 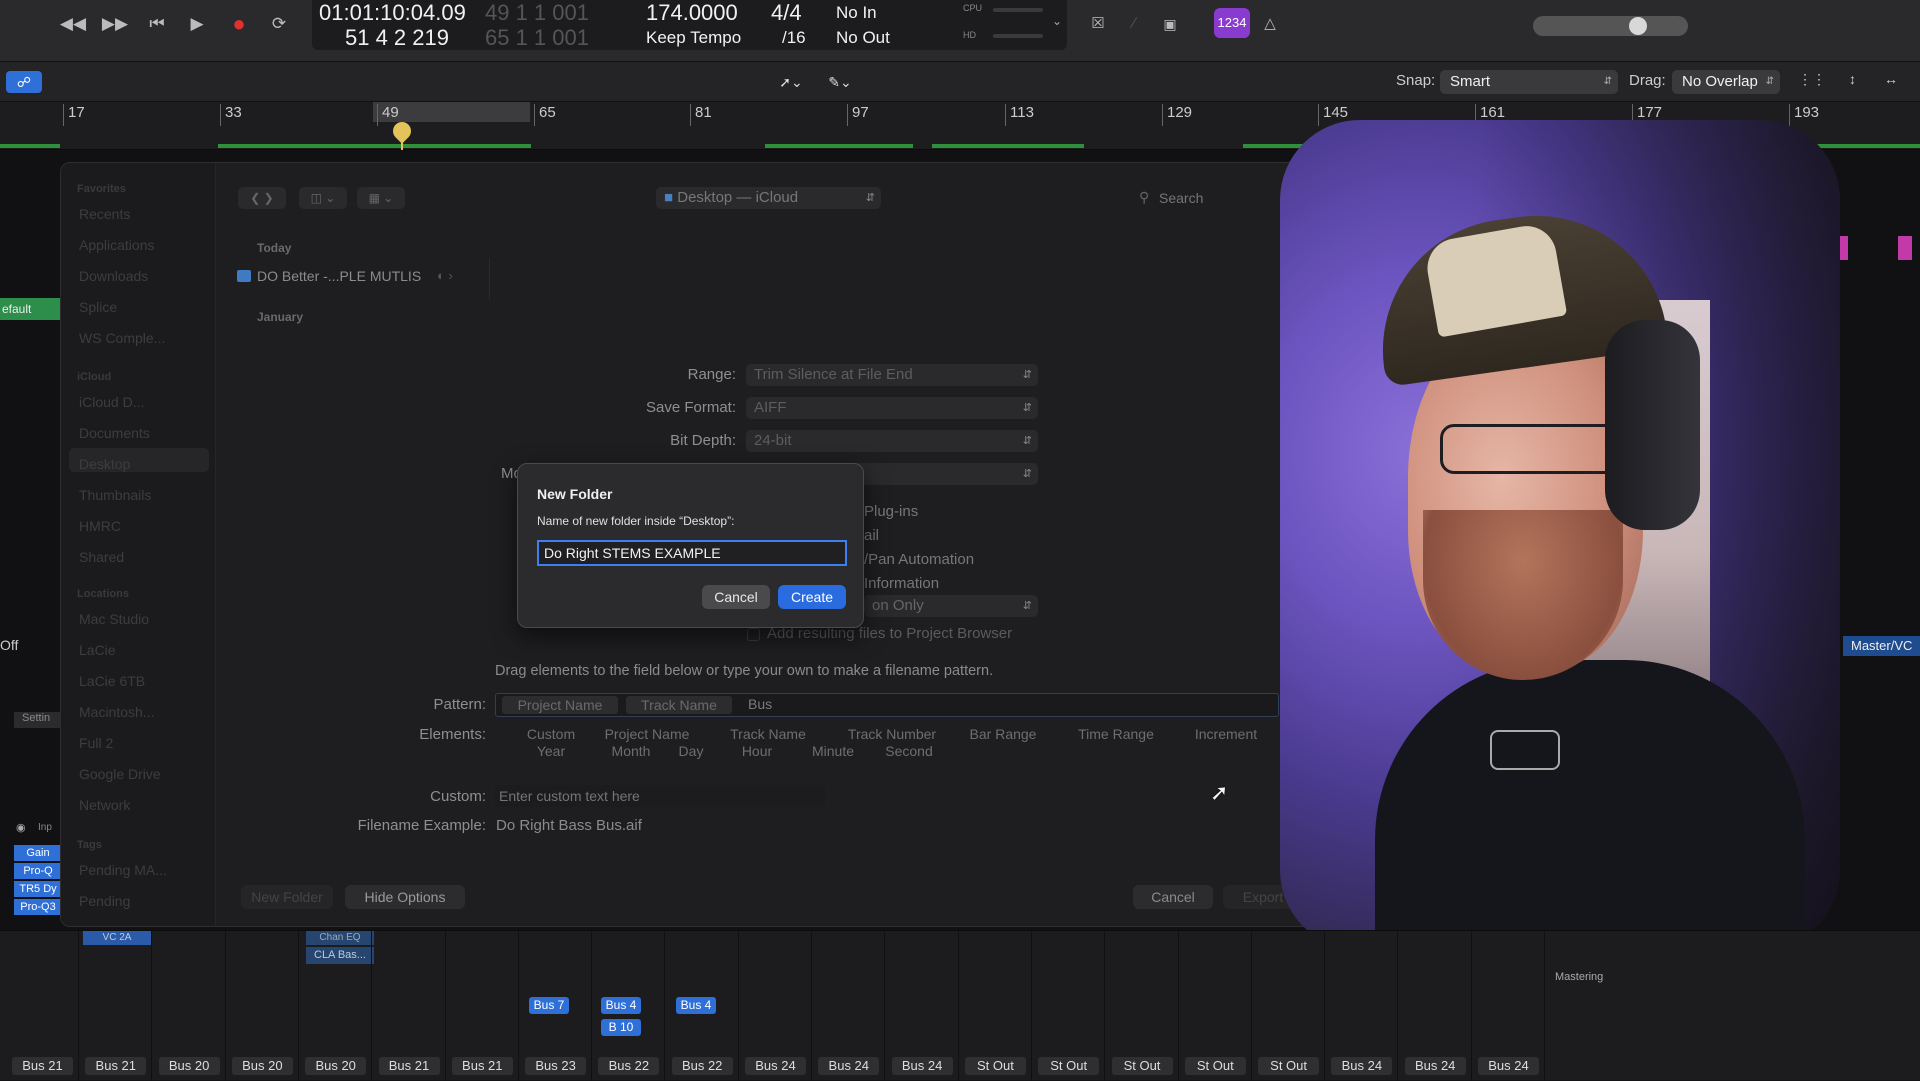 I want to click on sidebar-item: Mac Studio, so click(x=114, y=619).